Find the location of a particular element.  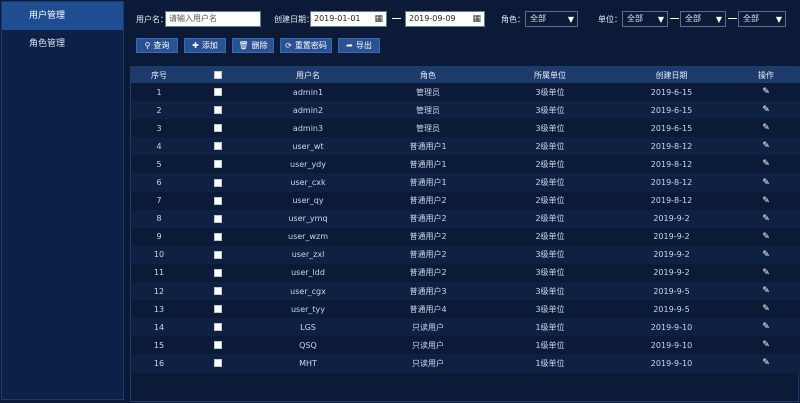

export-button: ➦ 导出 is located at coordinates (359, 45).